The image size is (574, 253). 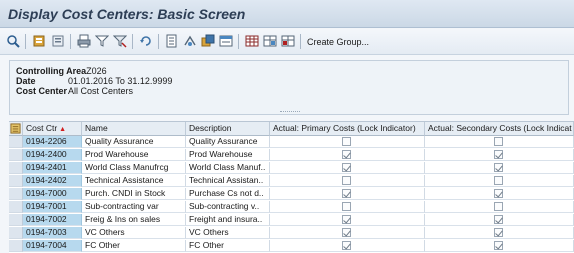 I want to click on table-icon, so click(x=252, y=41).